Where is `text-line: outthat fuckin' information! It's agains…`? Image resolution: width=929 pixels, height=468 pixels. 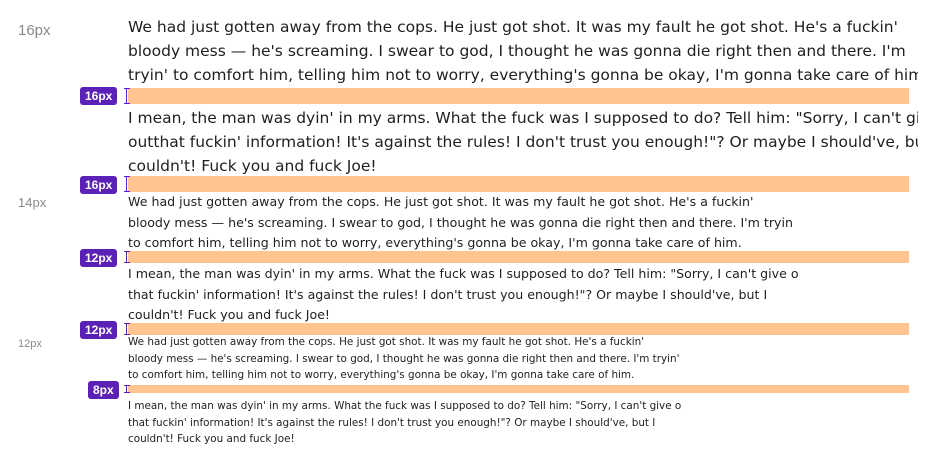
text-line: outthat fuckin' information! It's agains… is located at coordinates (523, 142).